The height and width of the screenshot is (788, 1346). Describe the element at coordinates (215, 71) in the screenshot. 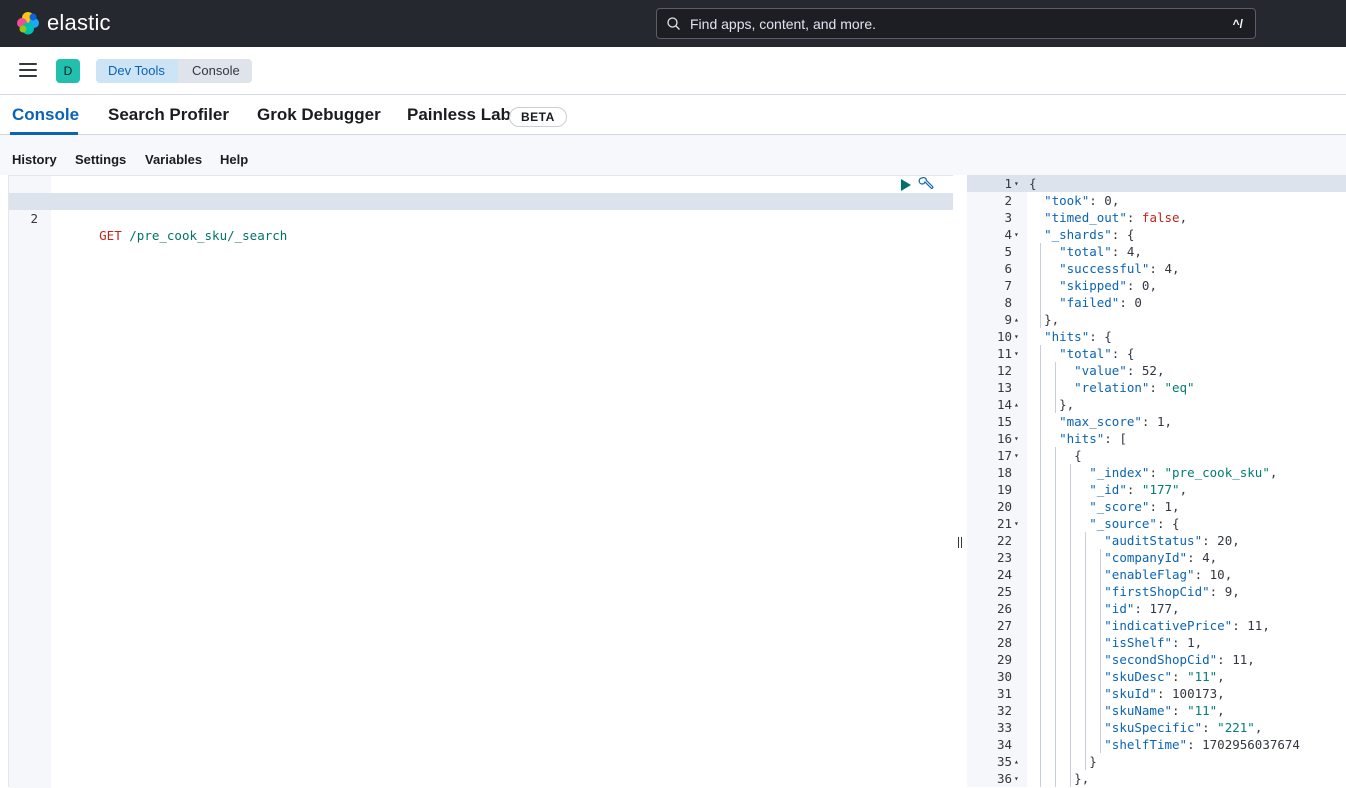

I see `breadcrumb-console: Console` at that location.